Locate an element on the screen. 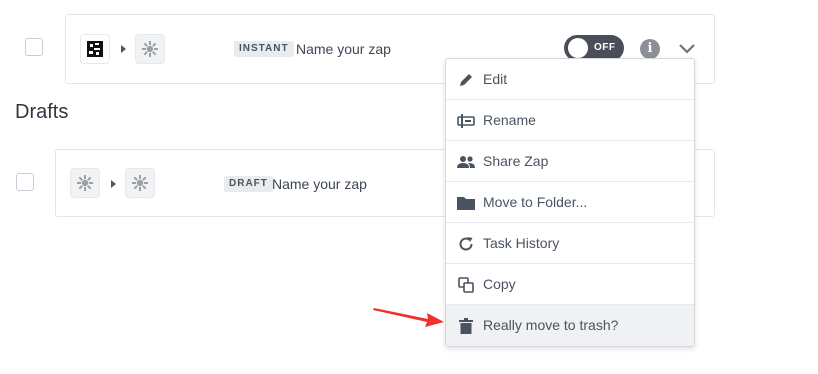 This screenshot has width=818, height=374. rename-icon is located at coordinates (466, 121).